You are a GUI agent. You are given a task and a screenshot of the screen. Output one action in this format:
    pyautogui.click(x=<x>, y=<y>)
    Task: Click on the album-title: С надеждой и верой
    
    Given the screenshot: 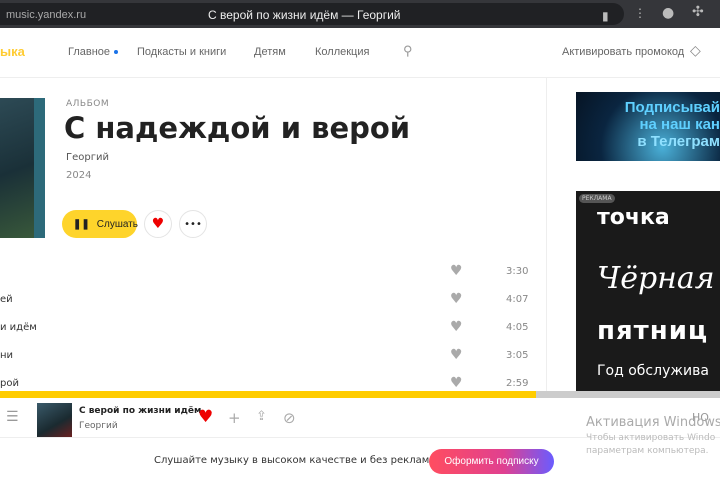 What is the action you would take?
    pyautogui.click(x=237, y=128)
    